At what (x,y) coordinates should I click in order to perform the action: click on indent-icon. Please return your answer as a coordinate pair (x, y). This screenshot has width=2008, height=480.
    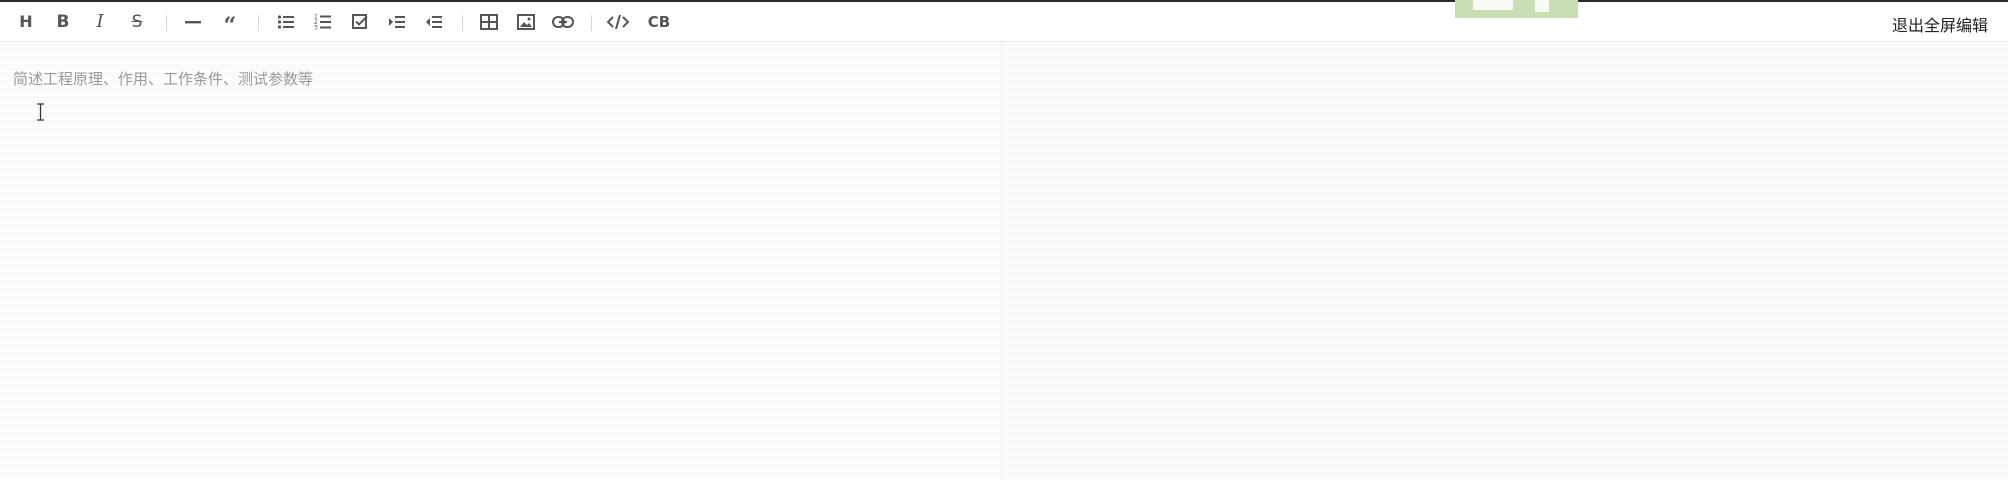
    Looking at the image, I should click on (397, 22).